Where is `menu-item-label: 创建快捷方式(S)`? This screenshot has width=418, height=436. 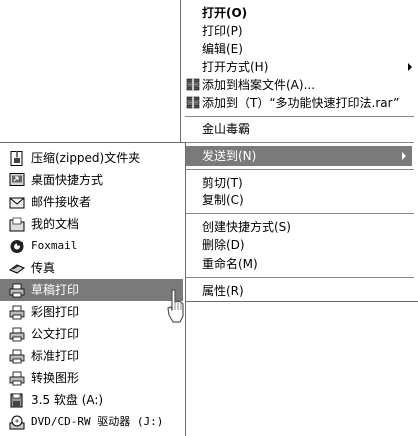 menu-item-label: 创建快捷方式(S) is located at coordinates (246, 227).